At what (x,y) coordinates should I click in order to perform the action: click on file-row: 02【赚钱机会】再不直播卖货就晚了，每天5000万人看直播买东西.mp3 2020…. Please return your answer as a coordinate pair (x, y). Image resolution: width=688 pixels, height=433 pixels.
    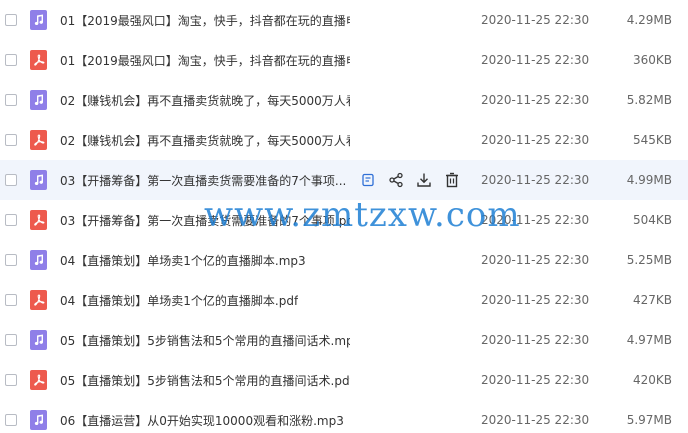
    Looking at the image, I should click on (344, 100).